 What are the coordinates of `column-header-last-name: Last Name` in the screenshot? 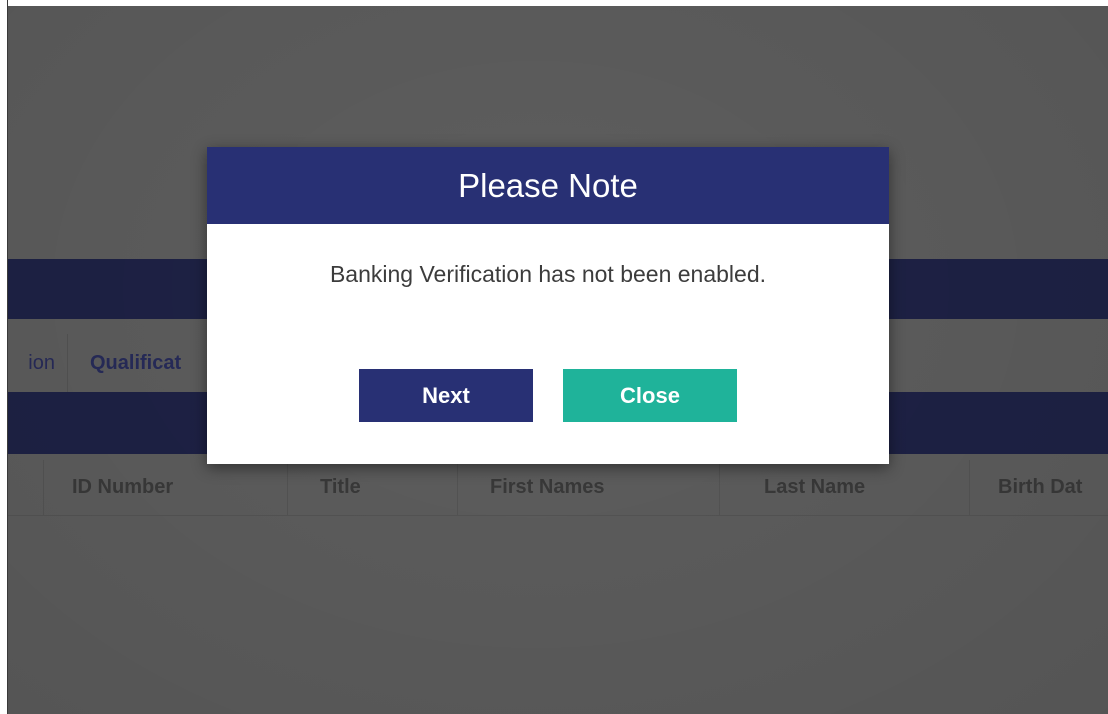 It's located at (845, 487).